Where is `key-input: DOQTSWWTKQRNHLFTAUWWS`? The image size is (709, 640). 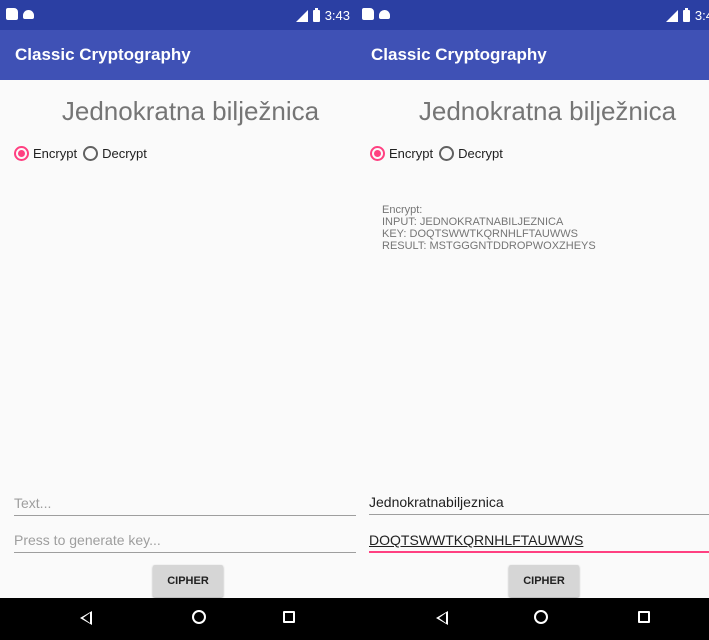
key-input: DOQTSWWTKQRNHLFTAUWWS is located at coordinates (539, 540).